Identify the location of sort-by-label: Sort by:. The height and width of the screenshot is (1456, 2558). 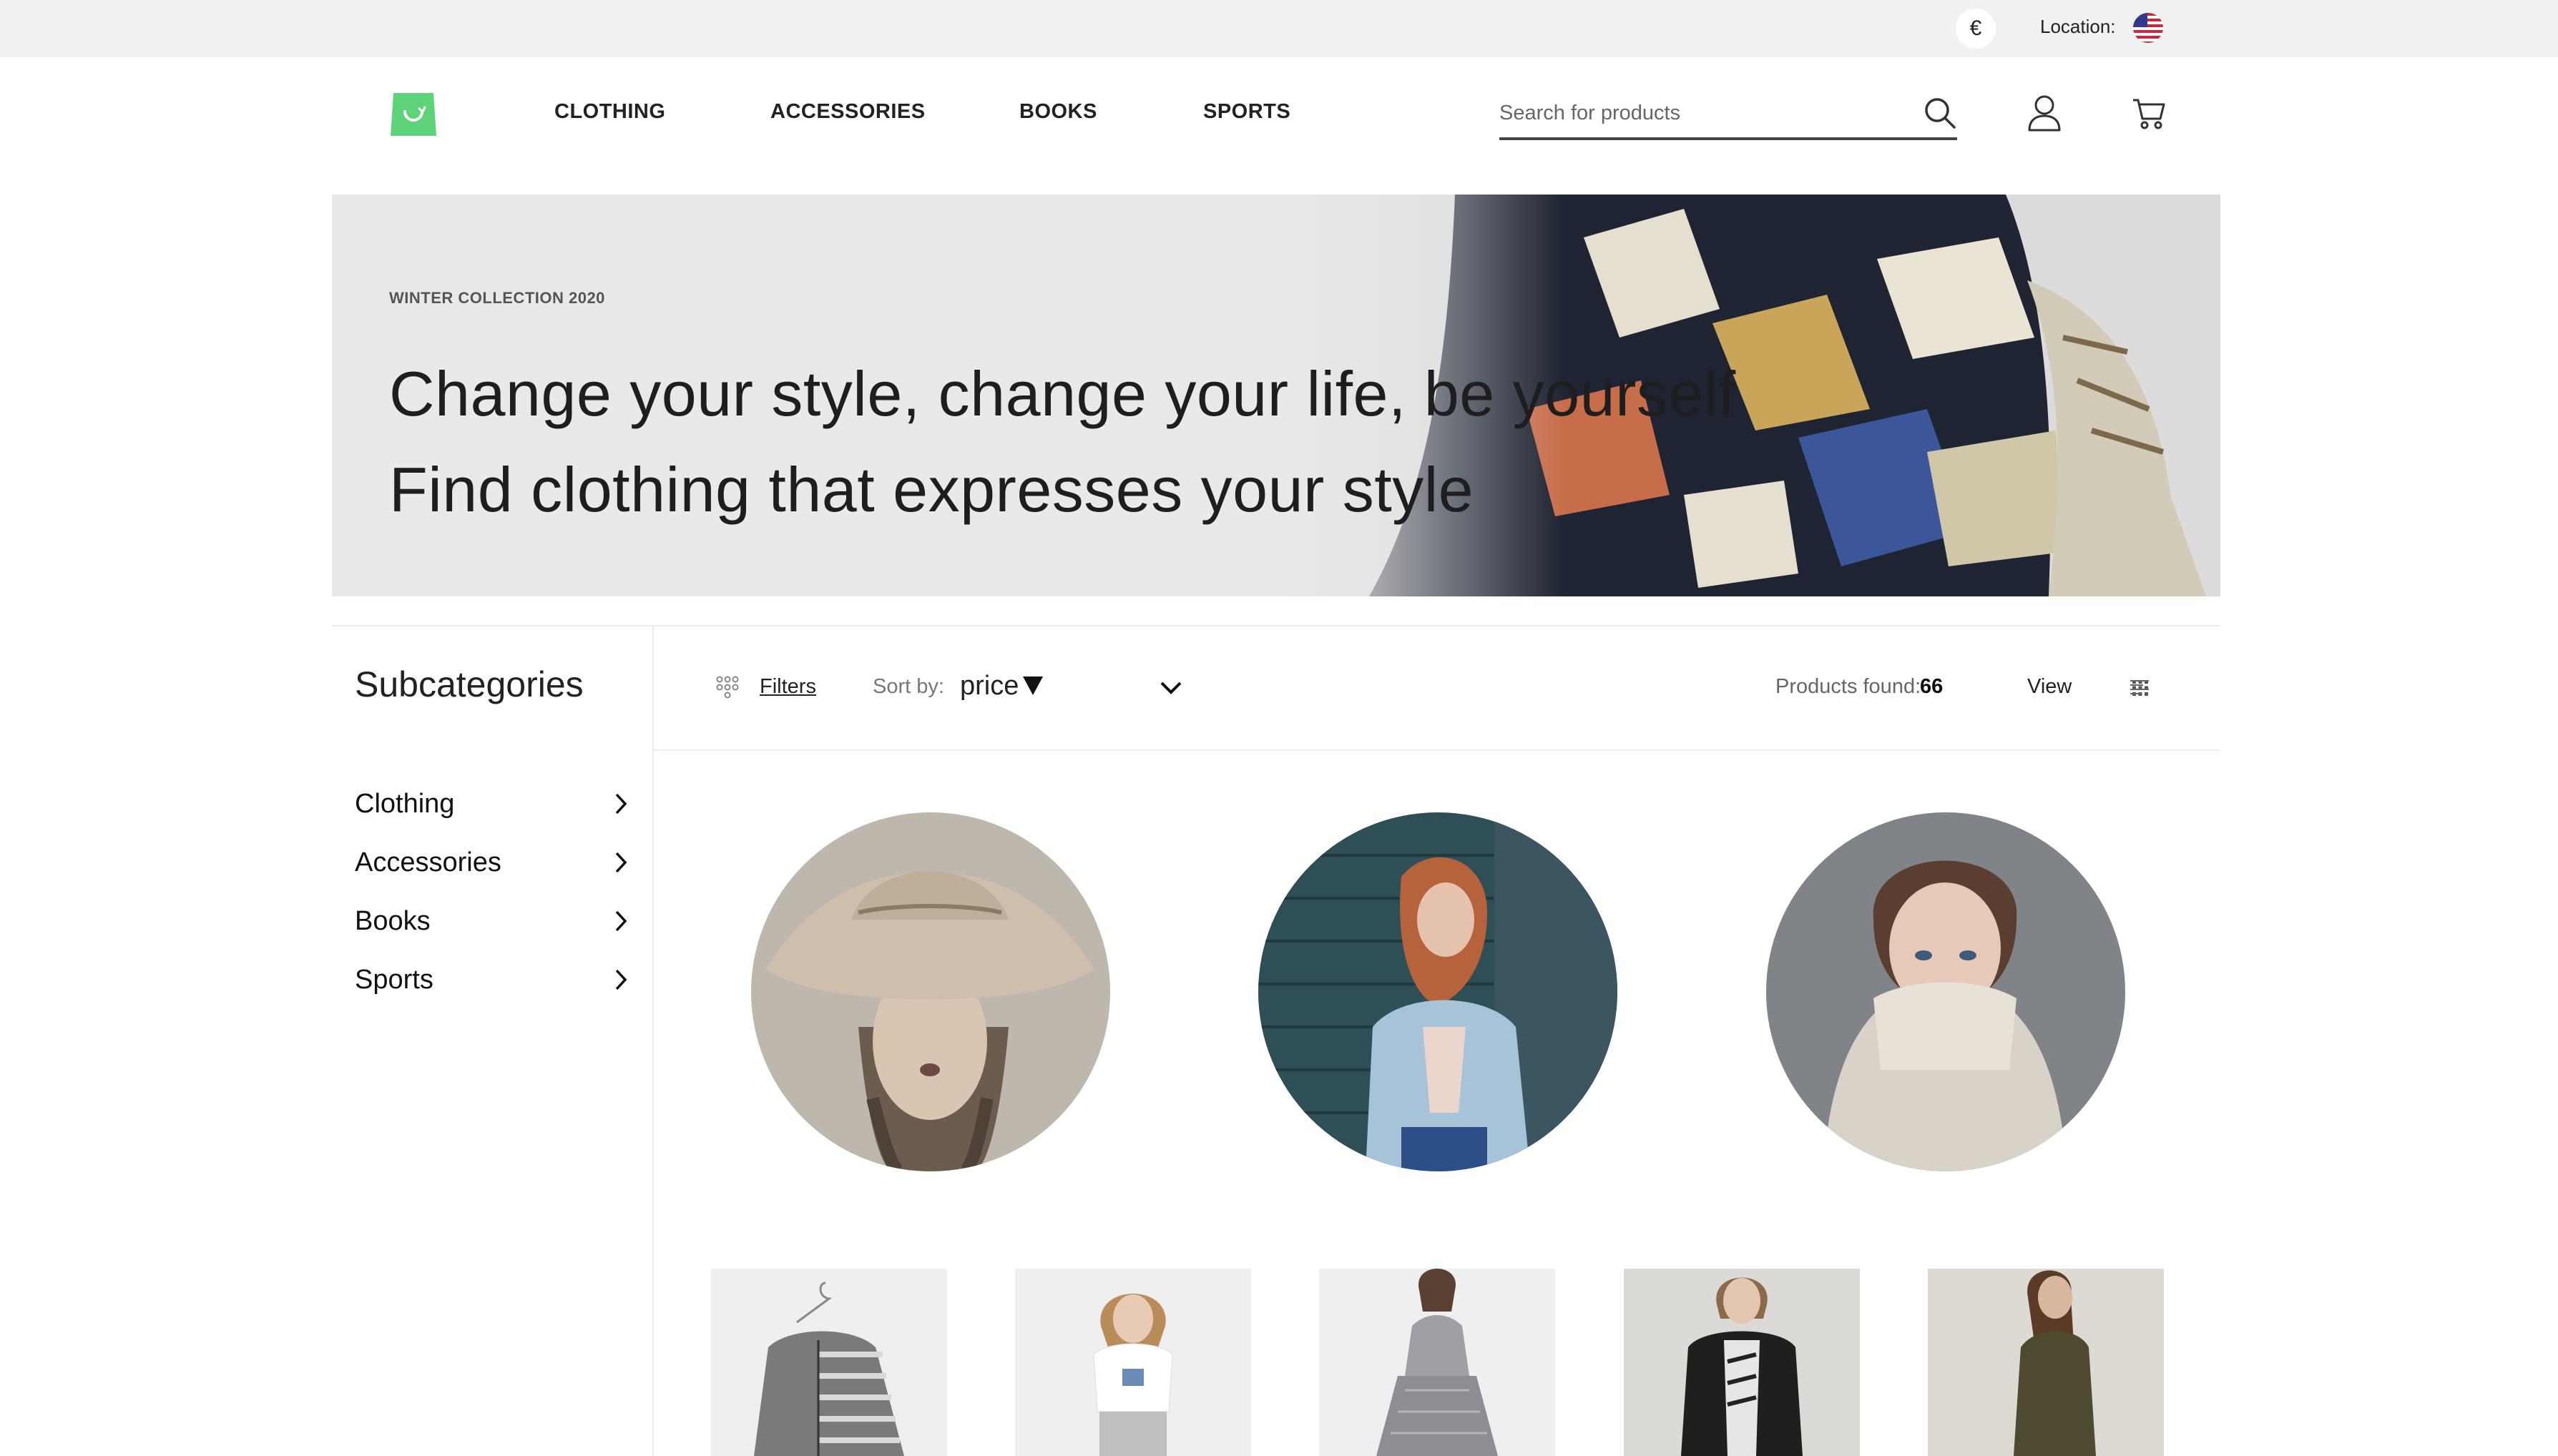
(909, 686).